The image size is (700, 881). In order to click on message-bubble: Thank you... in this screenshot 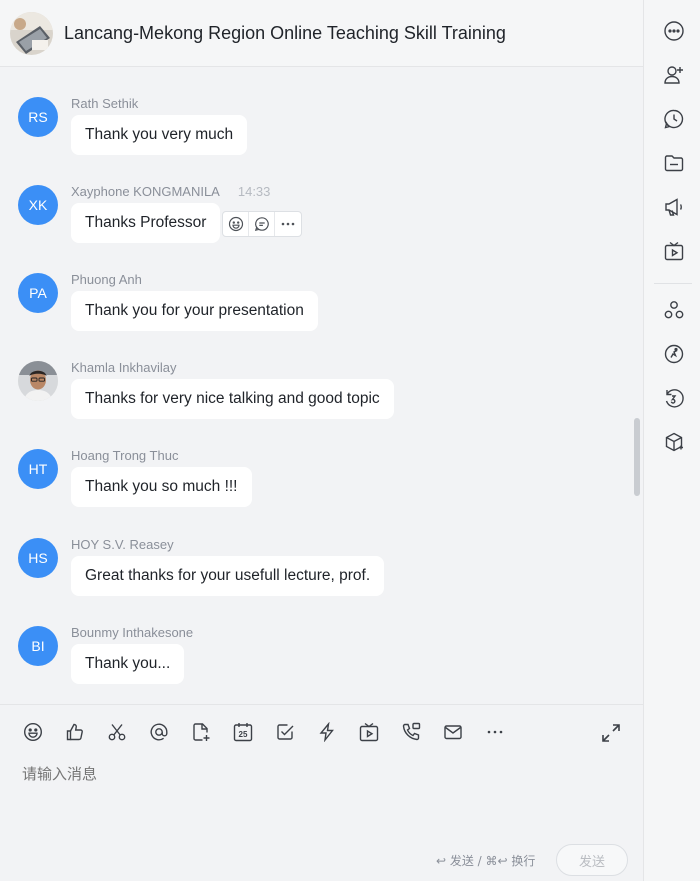, I will do `click(128, 664)`.